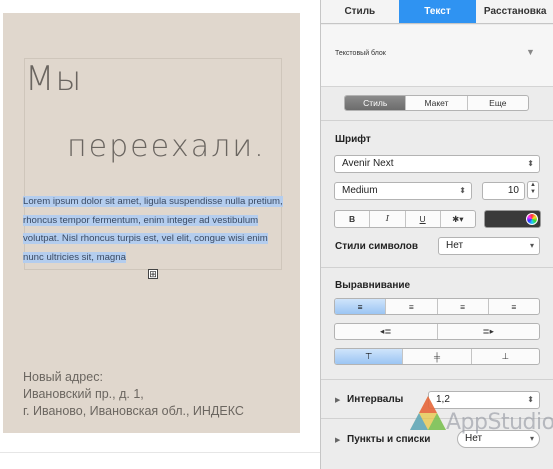  I want to click on valign-middle-button: ╪, so click(436, 356).